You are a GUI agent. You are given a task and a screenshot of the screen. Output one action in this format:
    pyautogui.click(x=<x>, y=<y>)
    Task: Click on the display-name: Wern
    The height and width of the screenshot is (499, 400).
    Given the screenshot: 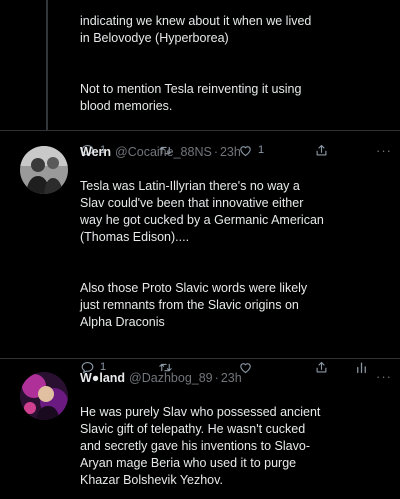 What is the action you would take?
    pyautogui.click(x=95, y=152)
    